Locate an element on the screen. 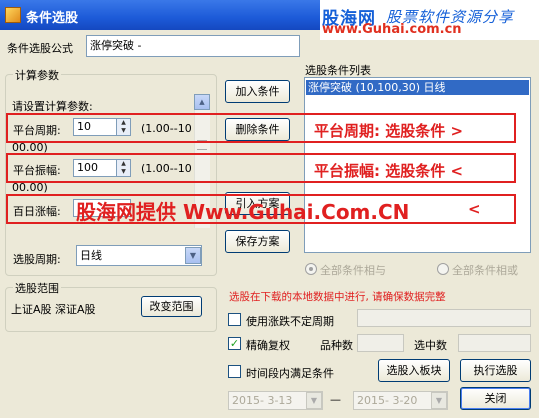  change-scope-button: 改变范围 is located at coordinates (171, 306).